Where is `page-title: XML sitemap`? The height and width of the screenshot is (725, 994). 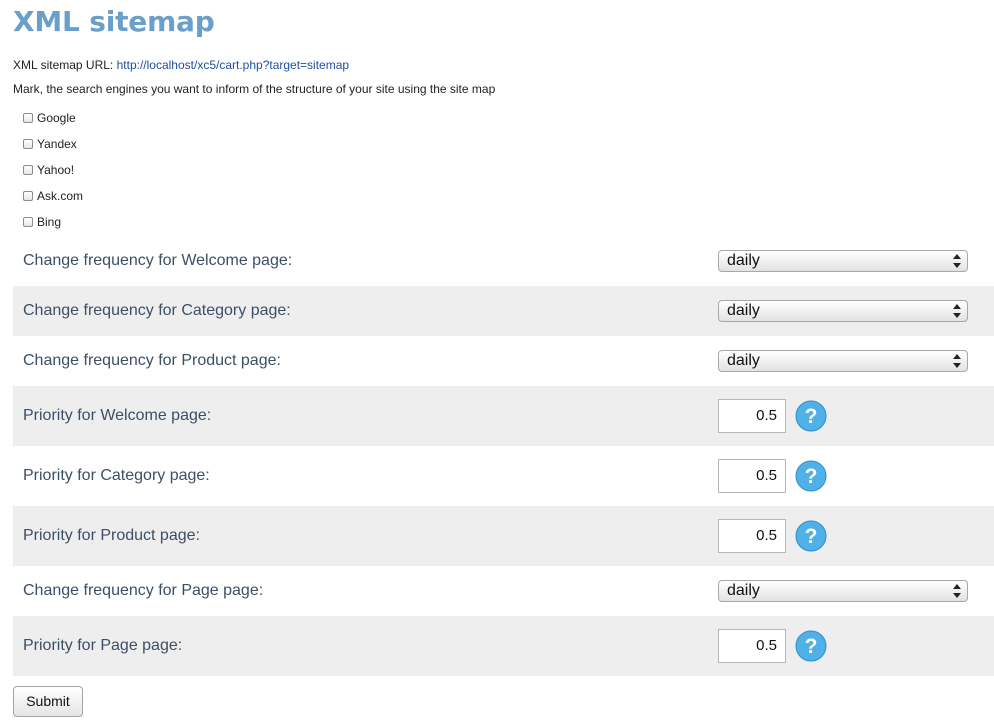
page-title: XML sitemap is located at coordinates (114, 21).